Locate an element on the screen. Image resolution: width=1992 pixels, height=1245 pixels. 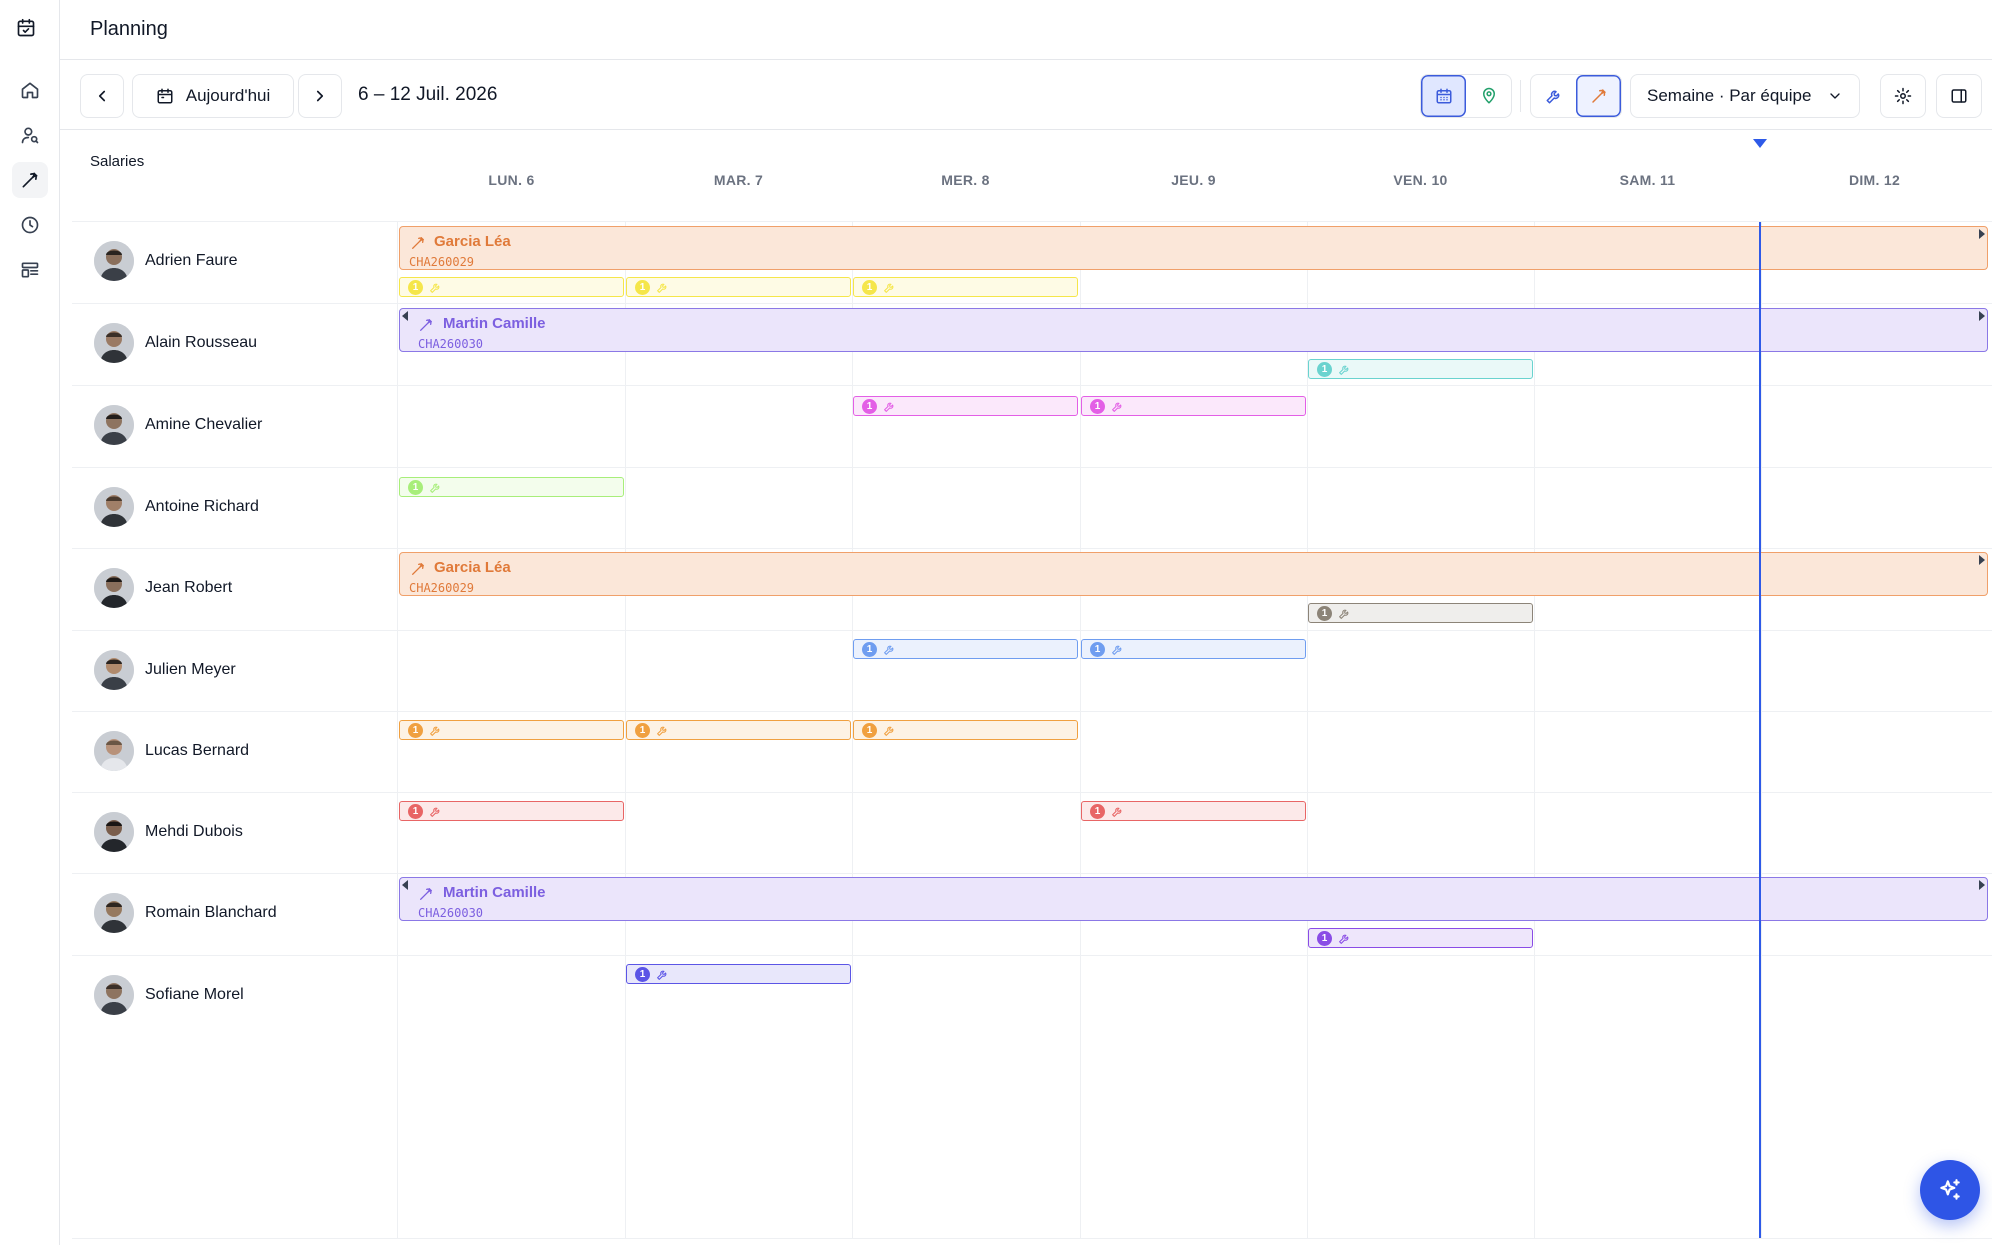
today-button: Aujourd'hui is located at coordinates (213, 96).